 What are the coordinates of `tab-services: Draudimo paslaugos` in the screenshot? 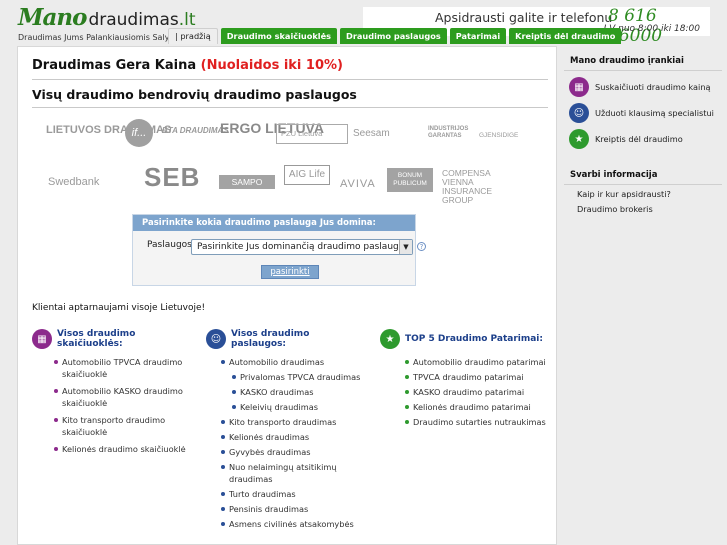 It's located at (393, 36).